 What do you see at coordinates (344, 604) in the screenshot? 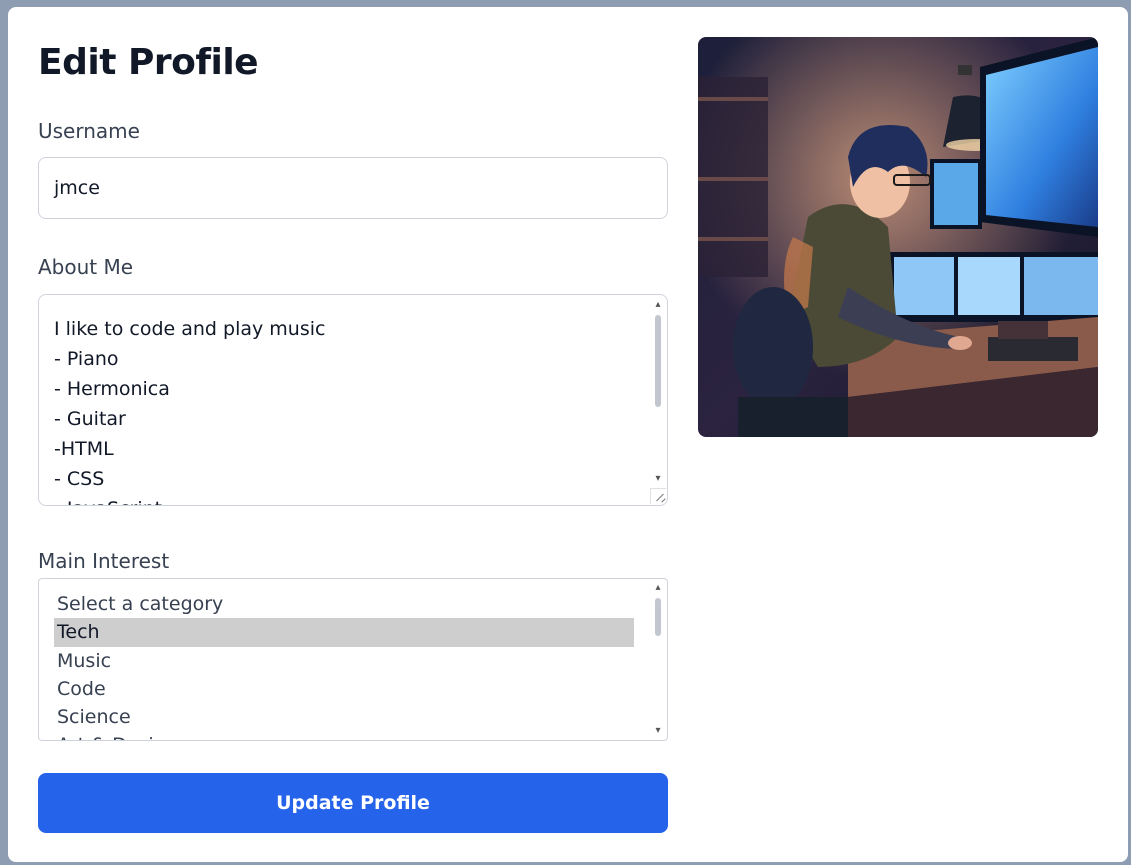
I see `option-select-a-category: Select a category` at bounding box center [344, 604].